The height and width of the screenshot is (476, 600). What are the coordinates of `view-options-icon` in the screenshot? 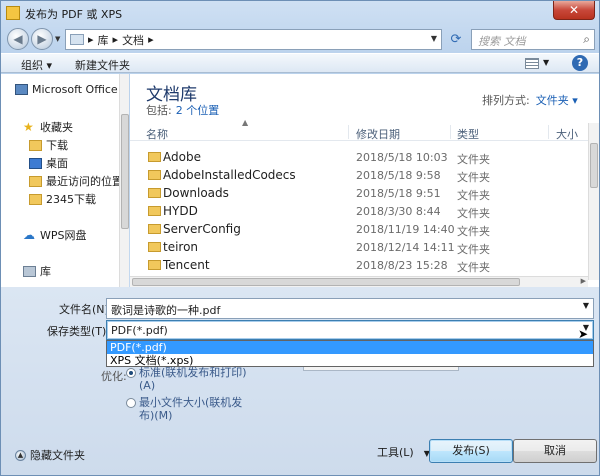 It's located at (532, 63).